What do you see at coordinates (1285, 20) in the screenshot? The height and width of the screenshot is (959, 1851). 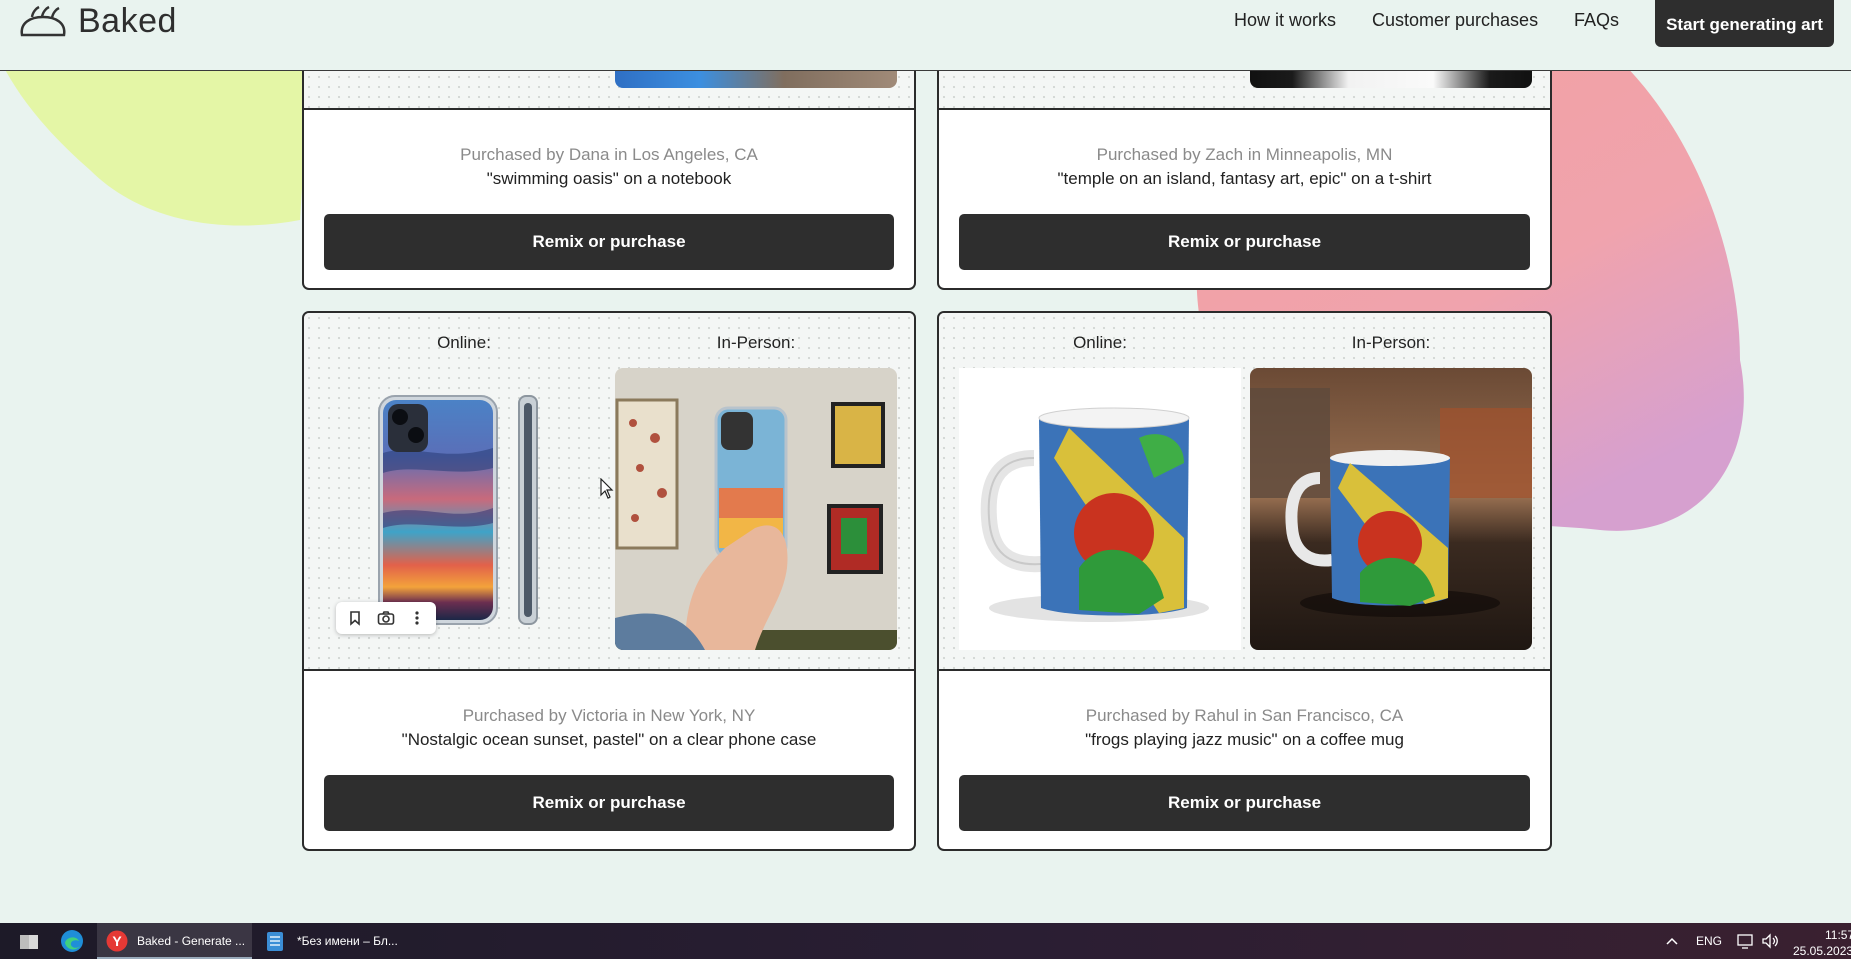 I see `nav-how-it-works: How it works` at bounding box center [1285, 20].